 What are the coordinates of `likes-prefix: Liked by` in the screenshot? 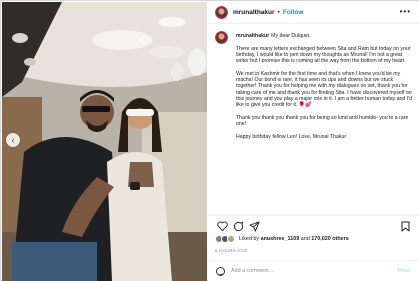 It's located at (250, 239).